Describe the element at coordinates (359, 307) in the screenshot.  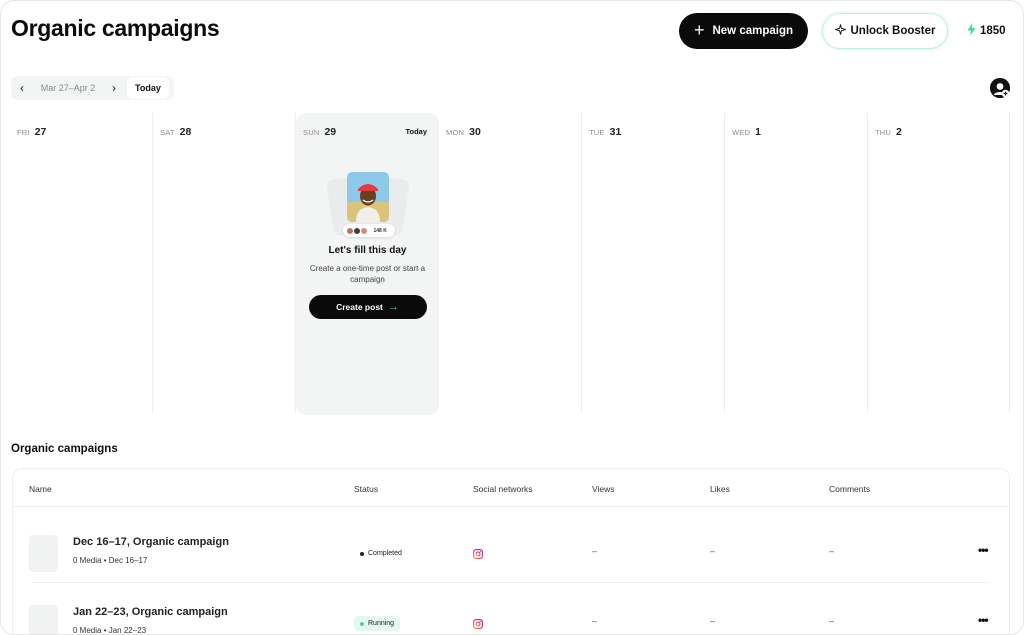
I see `create-post-label: Create post` at that location.